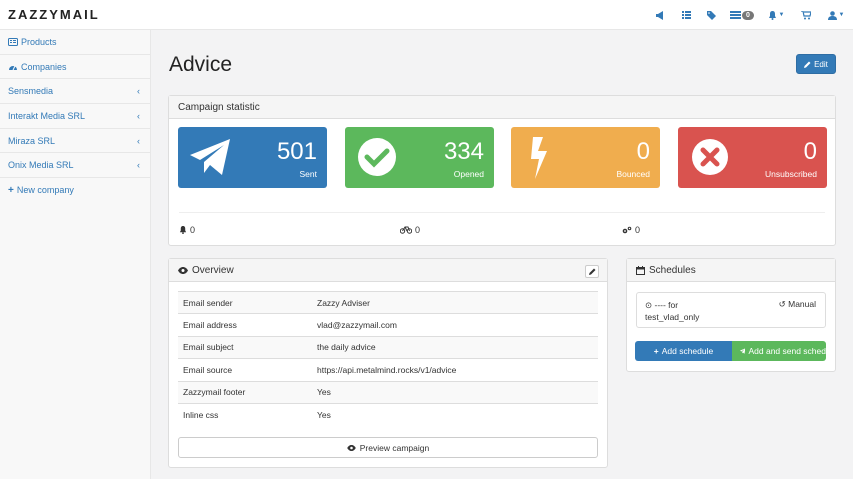 The height and width of the screenshot is (479, 853). Describe the element at coordinates (75, 166) in the screenshot. I see `sidebar-item-onix: Onix Media SRL ‹` at that location.